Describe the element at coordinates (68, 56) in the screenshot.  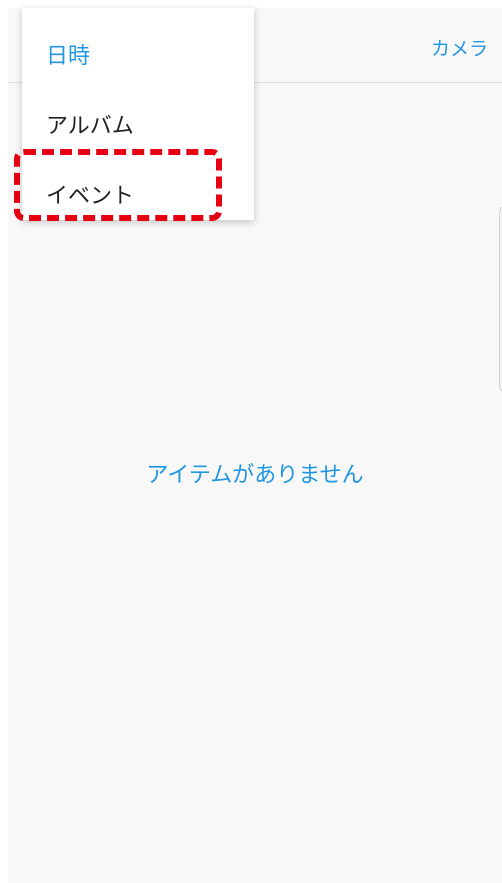
I see `menu-item-label: 日時` at that location.